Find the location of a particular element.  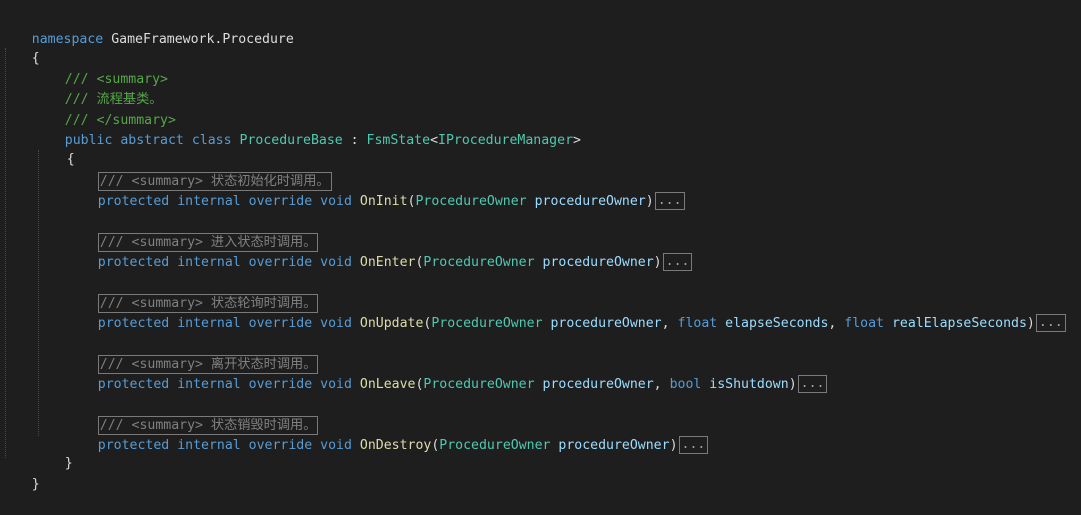

keyword-namespace: namespace is located at coordinates (67, 39).